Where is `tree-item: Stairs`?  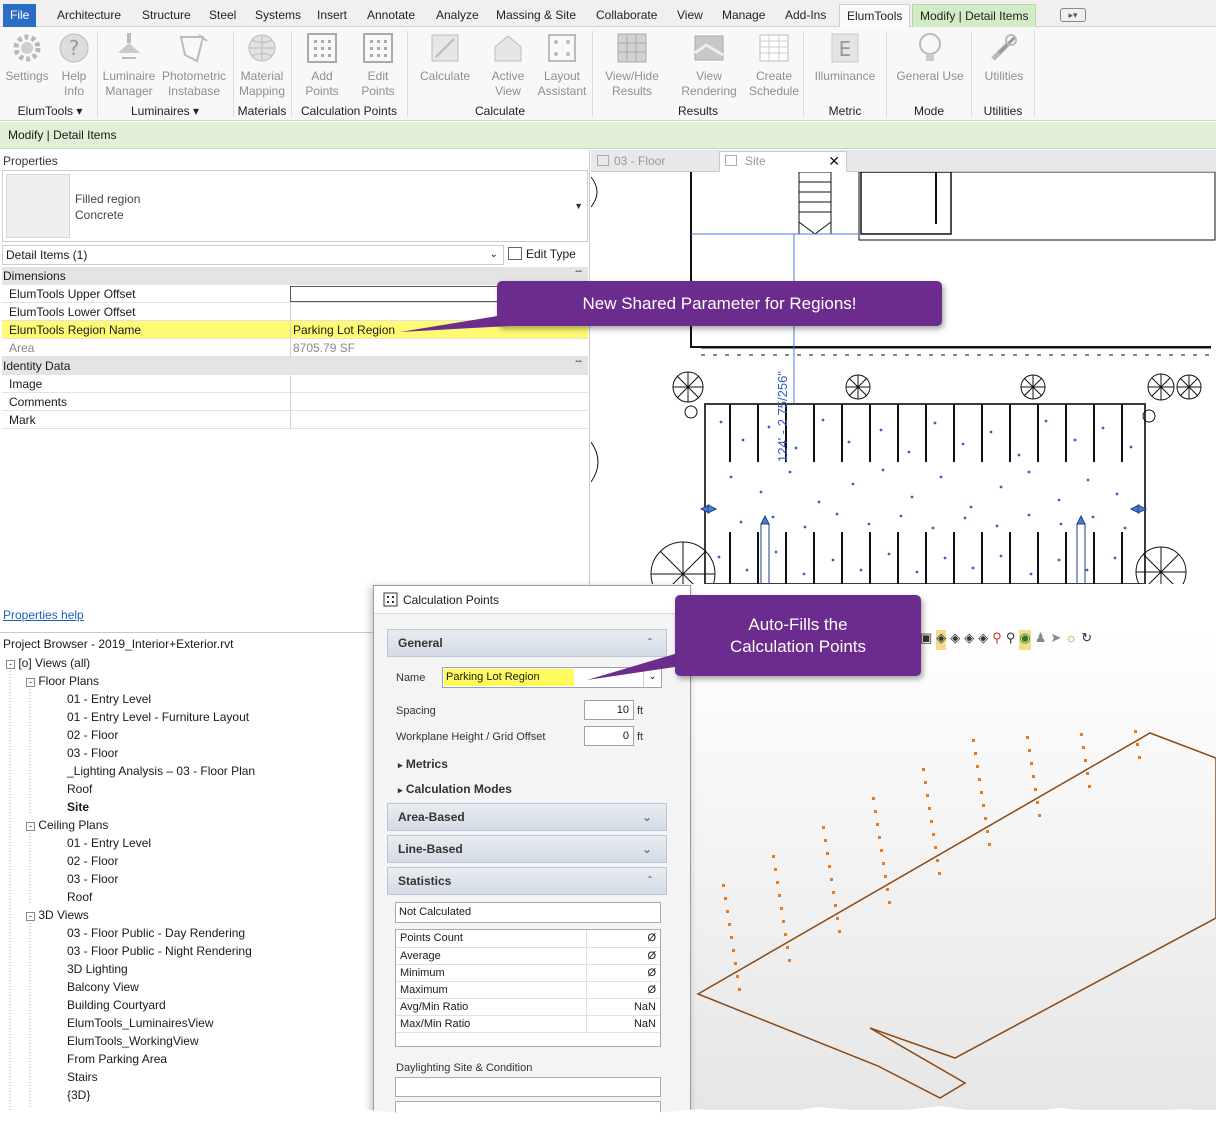 tree-item: Stairs is located at coordinates (82, 1077).